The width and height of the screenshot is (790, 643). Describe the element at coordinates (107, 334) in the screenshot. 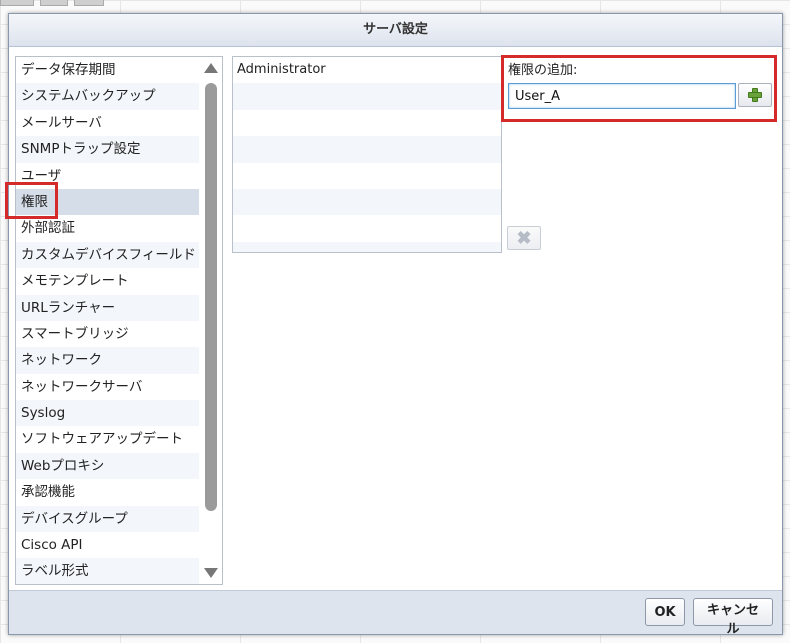

I see `settings-category-item: スマートブリッジ` at that location.